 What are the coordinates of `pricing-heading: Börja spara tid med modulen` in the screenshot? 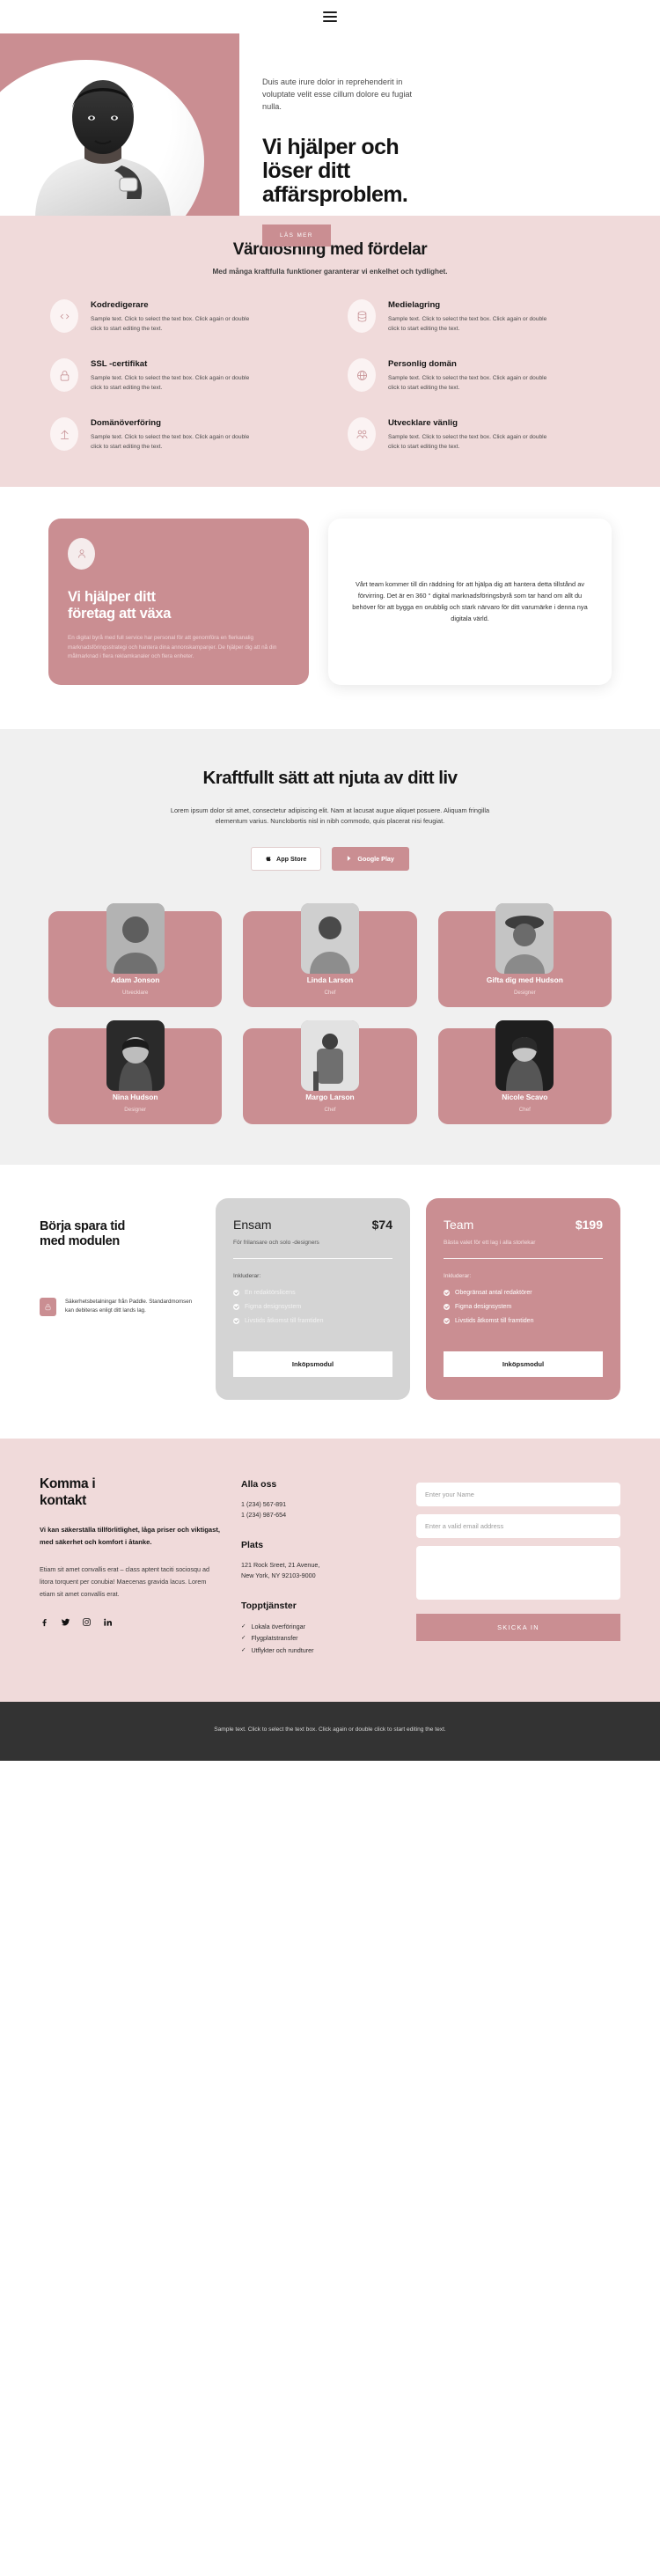 It's located at (120, 1235).